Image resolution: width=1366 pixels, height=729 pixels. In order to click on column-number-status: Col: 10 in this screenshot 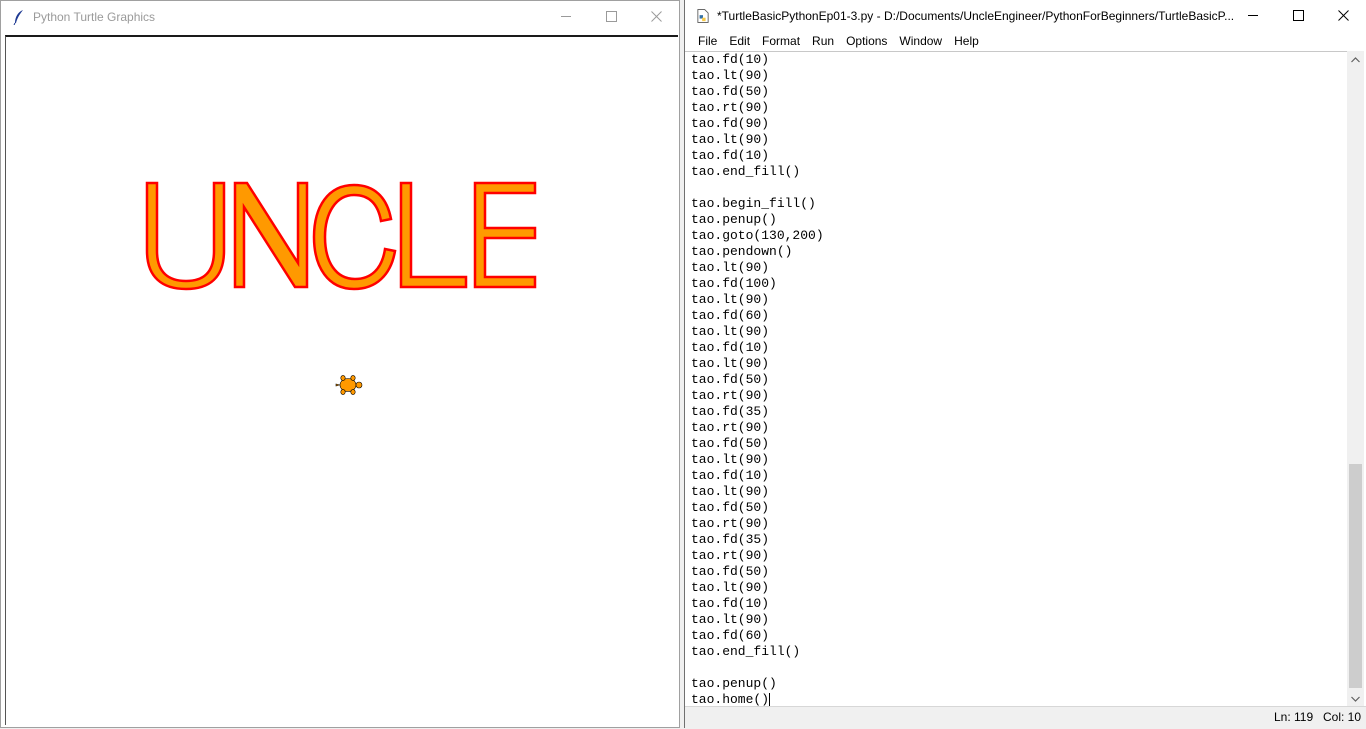, I will do `click(1342, 717)`.